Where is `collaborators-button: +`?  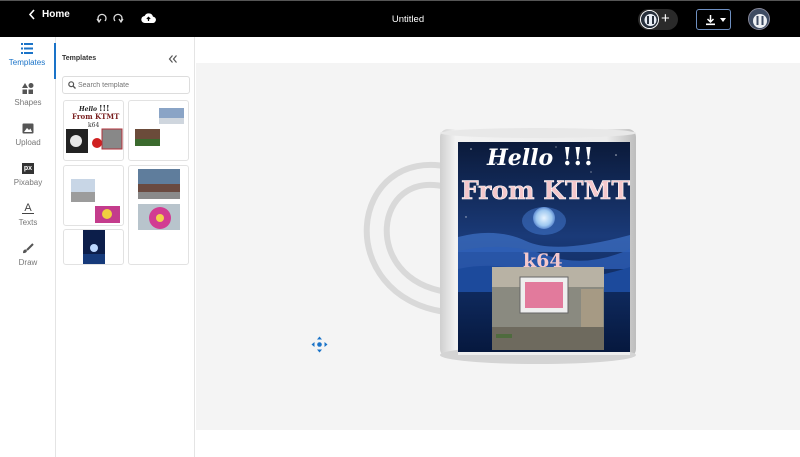 collaborators-button: + is located at coordinates (658, 19).